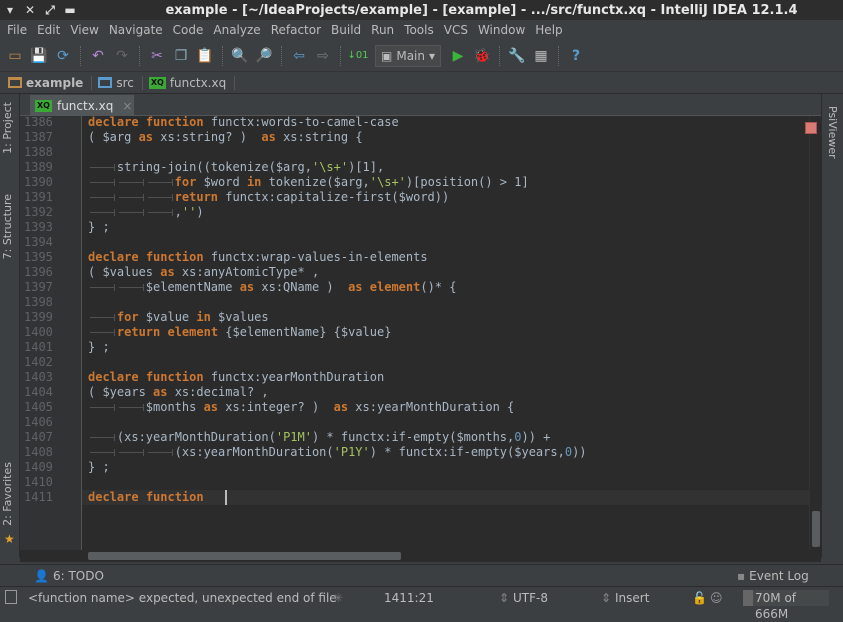 This screenshot has height=622, width=843. Describe the element at coordinates (181, 56) in the screenshot. I see `copy-icon: ❐` at that location.